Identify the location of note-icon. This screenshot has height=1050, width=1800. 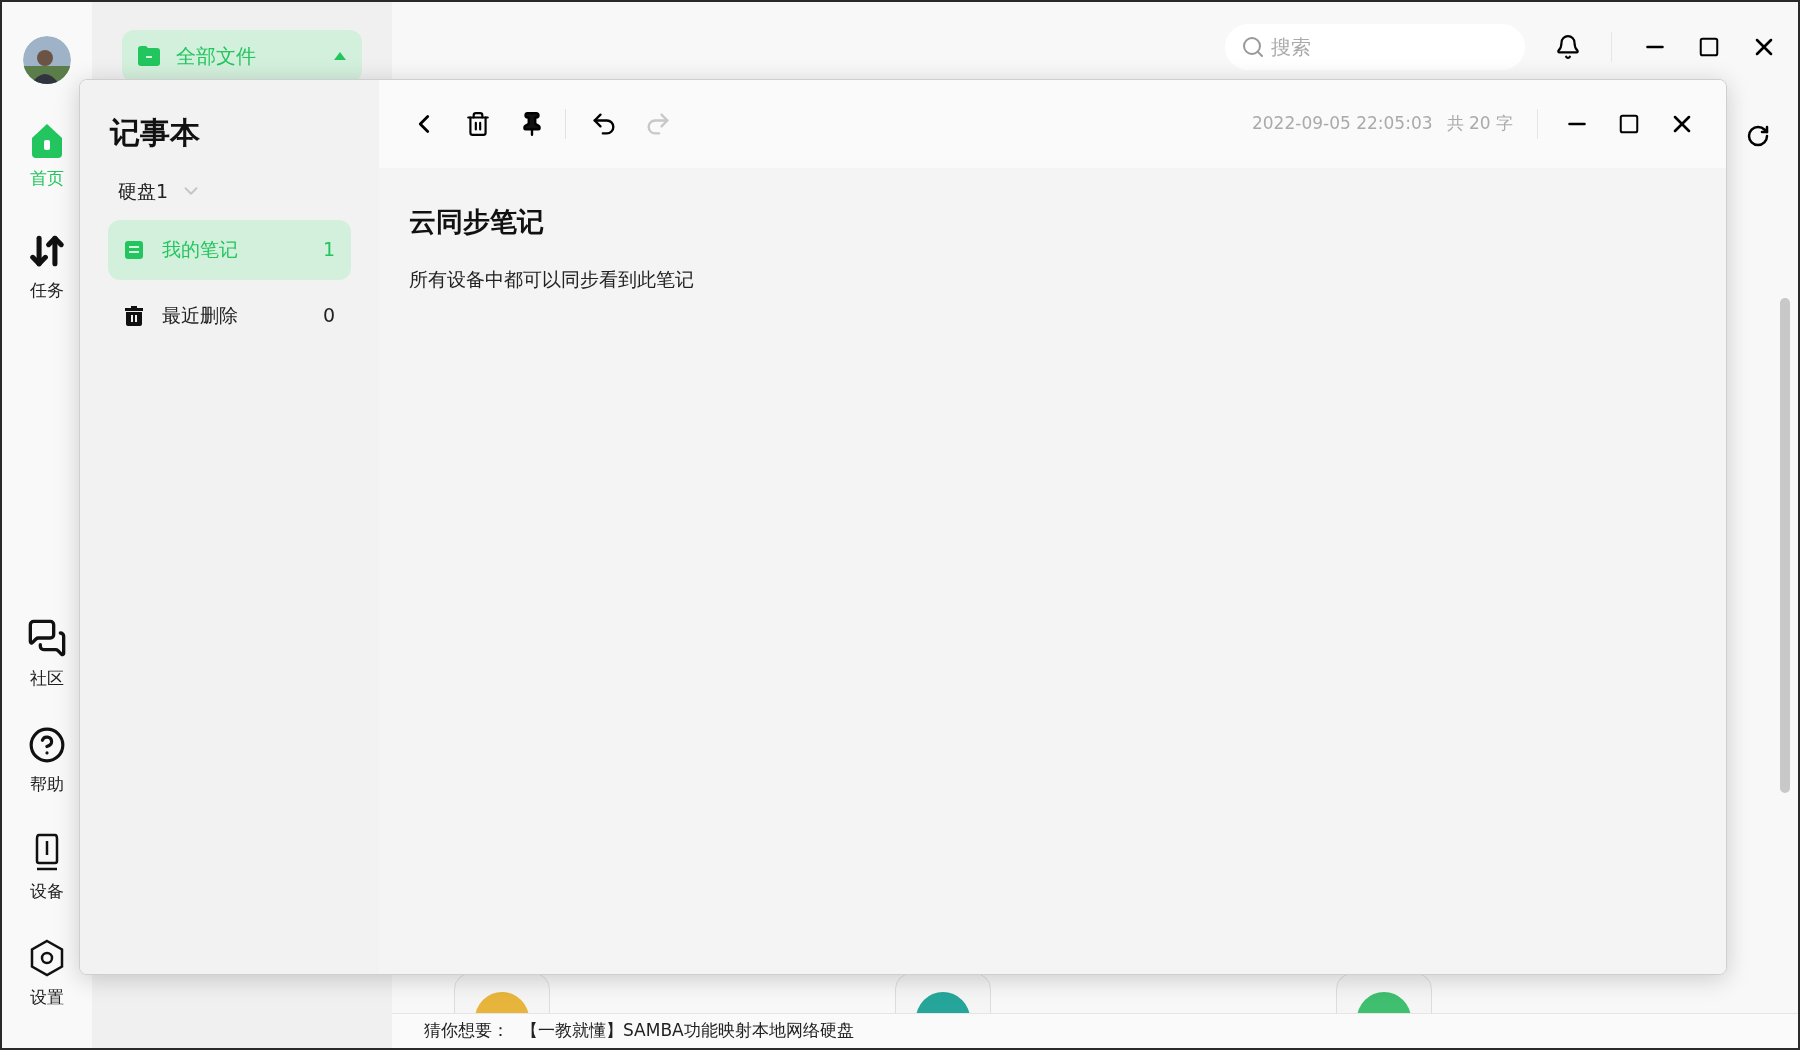
(134, 249).